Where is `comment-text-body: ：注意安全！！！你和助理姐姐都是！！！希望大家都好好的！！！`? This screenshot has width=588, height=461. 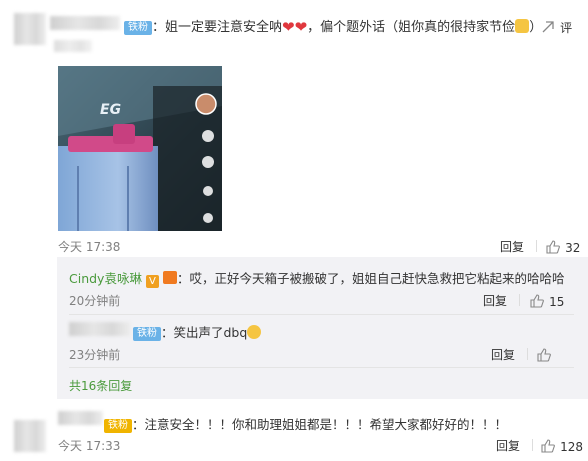
comment-text-body: ：注意安全！！！你和助理姐姐都是！！！希望大家都好好的！！！ is located at coordinates (320, 424).